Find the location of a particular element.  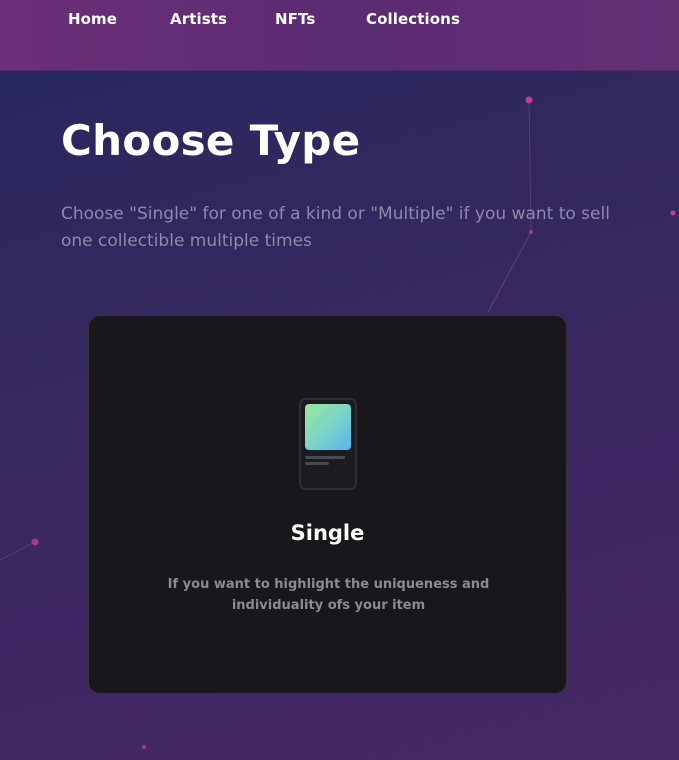

icon-thumbnail is located at coordinates (328, 427).